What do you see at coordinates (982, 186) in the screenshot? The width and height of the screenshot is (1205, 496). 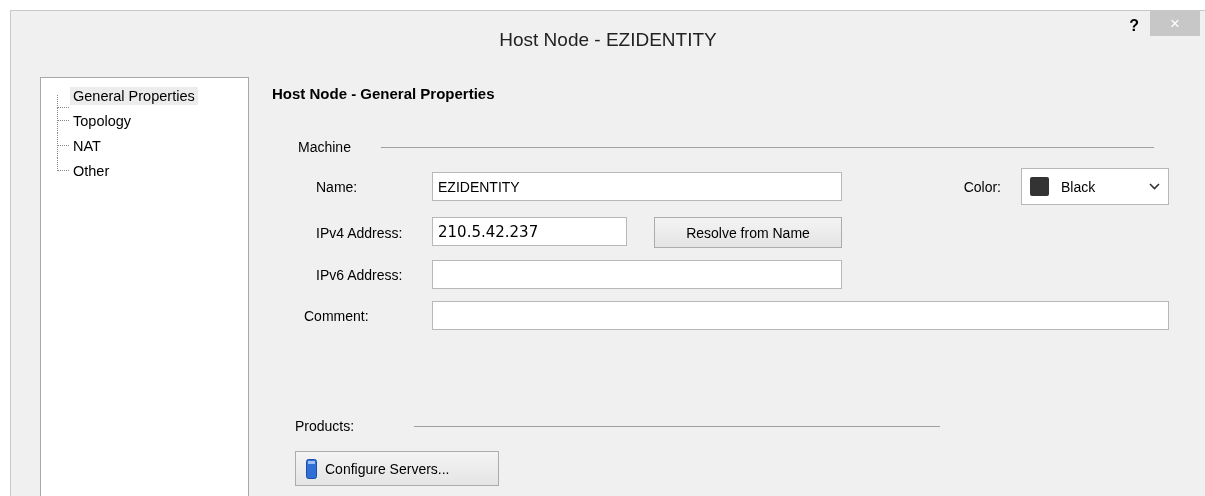 I see `field-label: Color:` at bounding box center [982, 186].